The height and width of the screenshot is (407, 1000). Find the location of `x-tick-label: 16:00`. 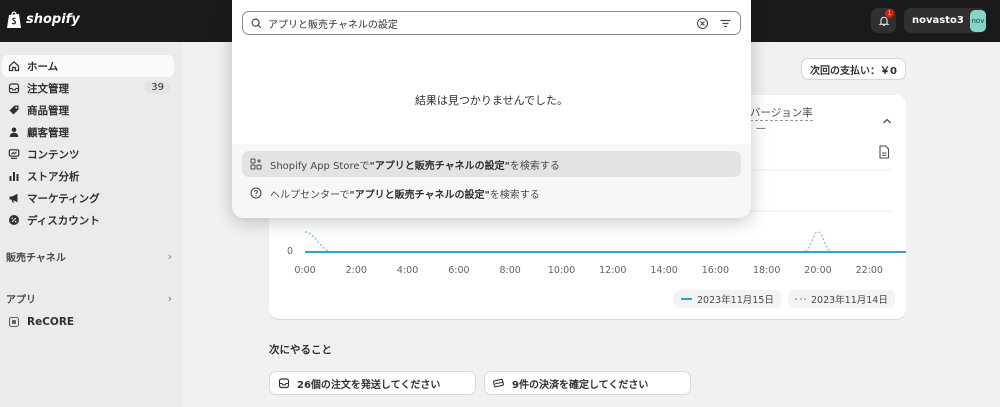

x-tick-label: 16:00 is located at coordinates (715, 270).